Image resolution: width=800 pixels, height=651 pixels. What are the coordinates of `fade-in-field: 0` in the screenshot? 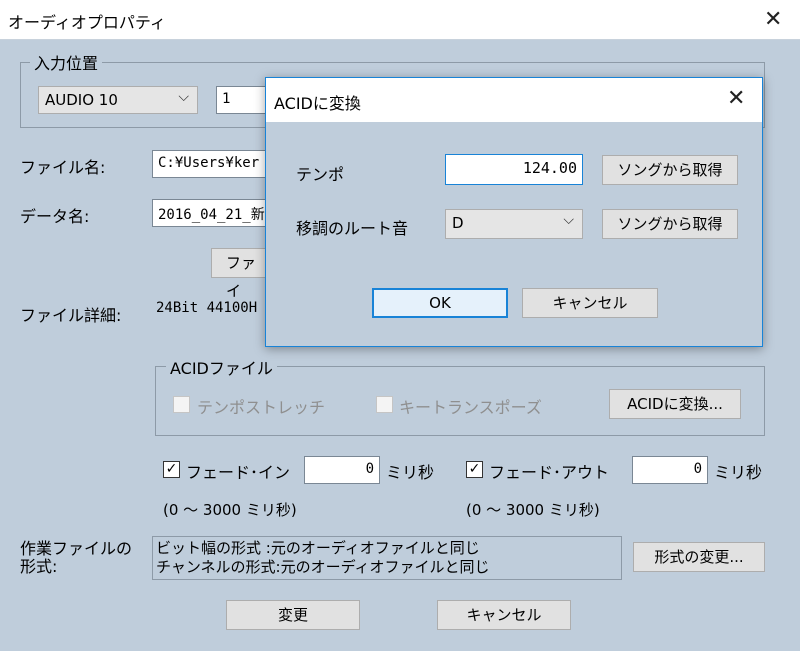 It's located at (342, 470).